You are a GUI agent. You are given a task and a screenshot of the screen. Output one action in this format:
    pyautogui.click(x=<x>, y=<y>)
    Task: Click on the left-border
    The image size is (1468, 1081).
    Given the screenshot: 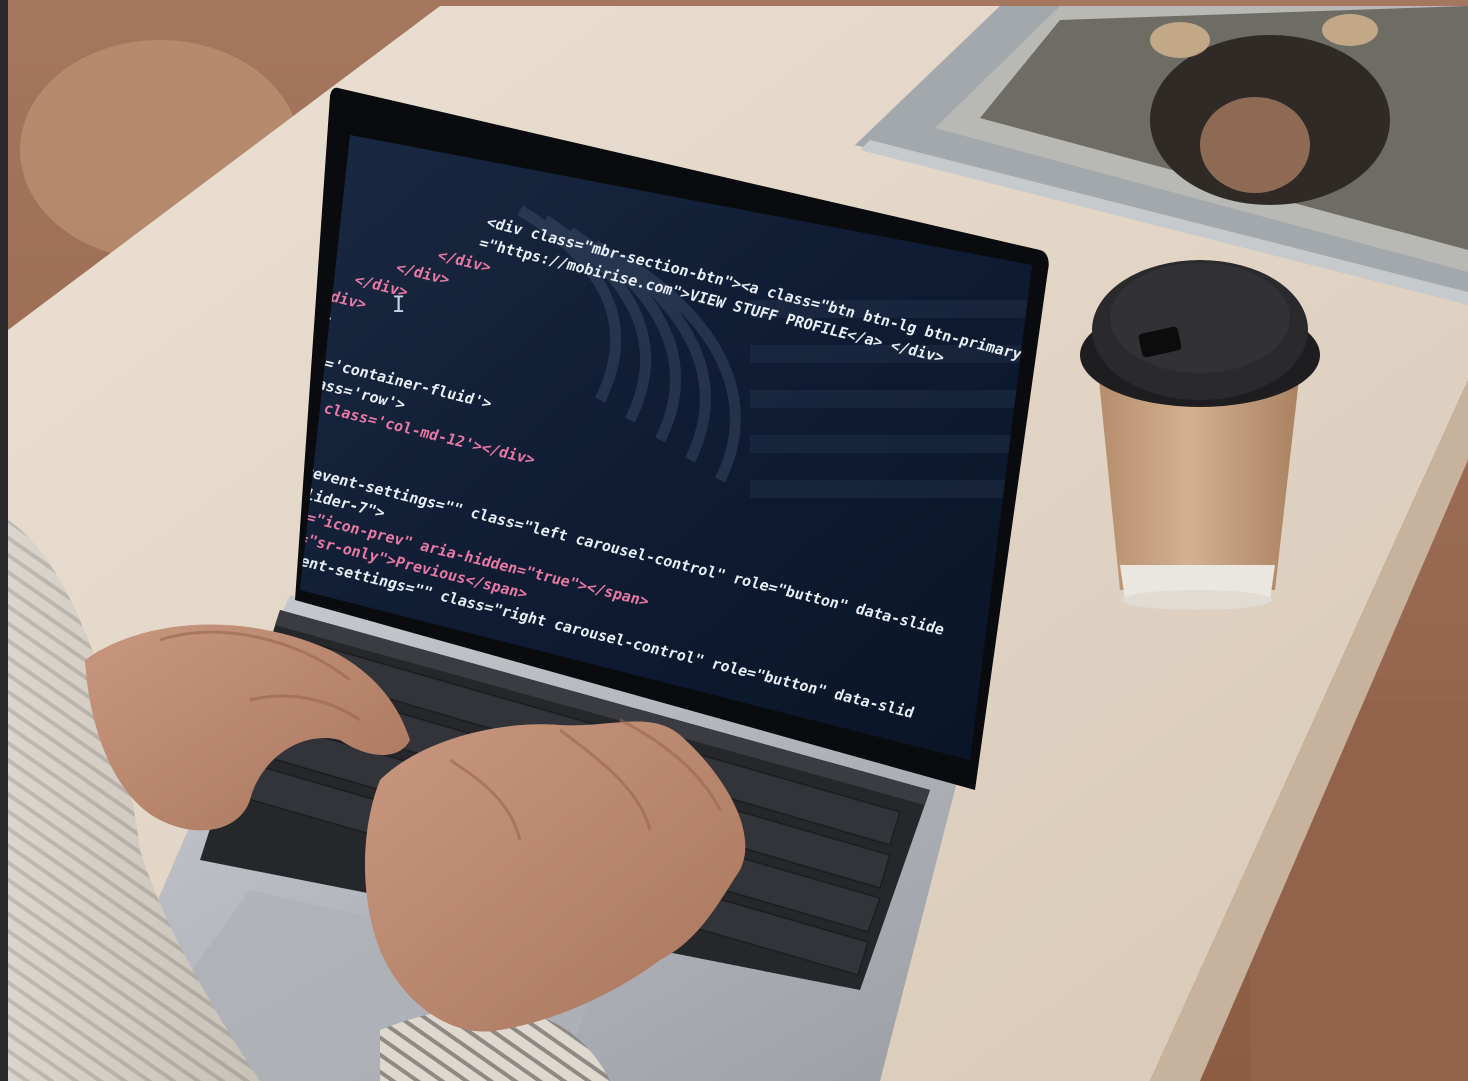 What is the action you would take?
    pyautogui.click(x=4, y=540)
    